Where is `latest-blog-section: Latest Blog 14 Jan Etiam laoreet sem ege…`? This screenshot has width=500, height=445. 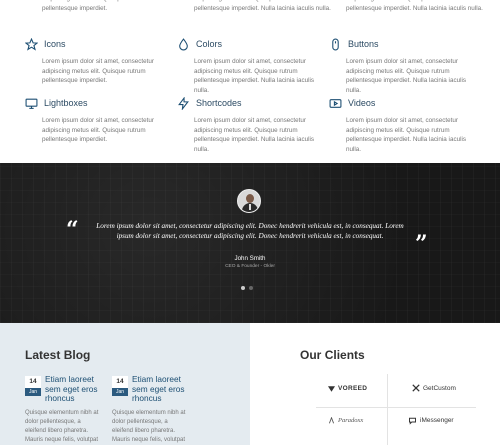
latest-blog-section: Latest Blog 14 Jan Etiam laoreet sem ege… is located at coordinates (125, 384).